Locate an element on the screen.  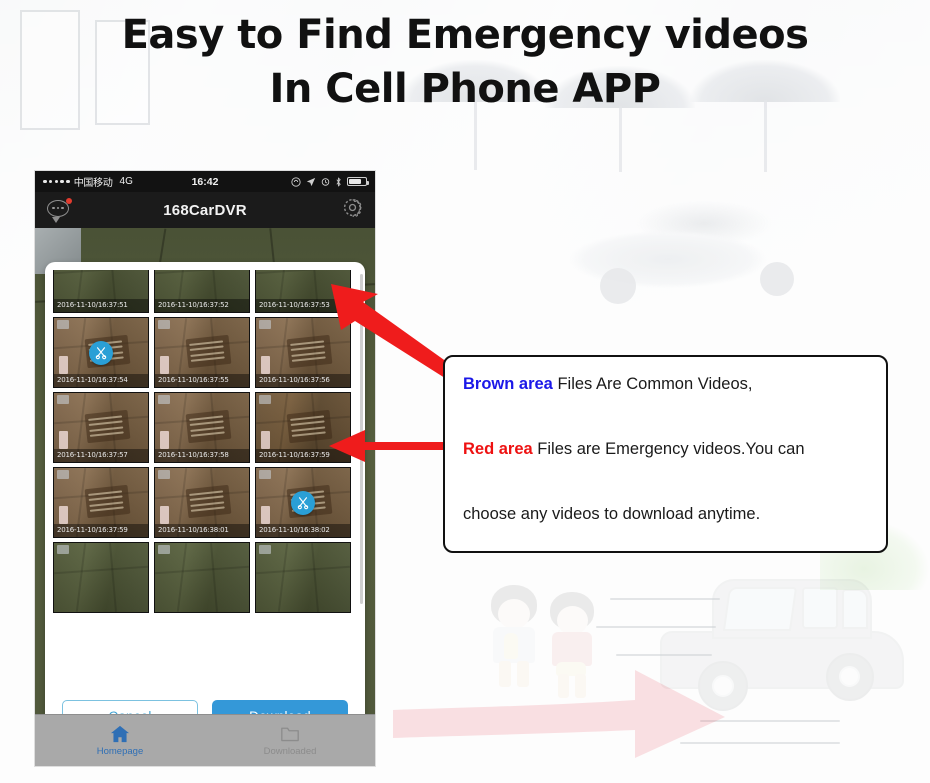
callout-keyword-red: Red area is located at coordinates (498, 448).